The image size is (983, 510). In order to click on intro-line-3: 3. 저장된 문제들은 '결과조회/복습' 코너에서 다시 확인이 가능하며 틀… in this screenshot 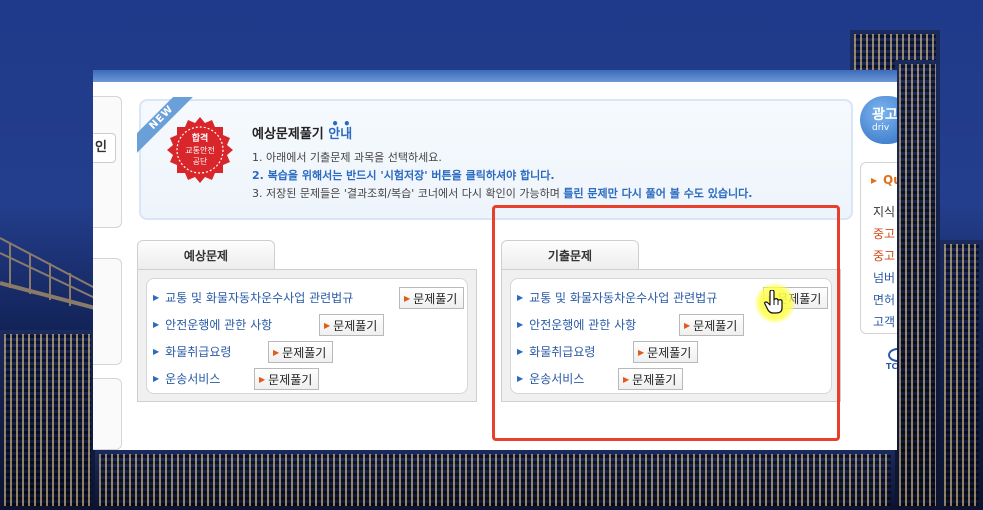, I will do `click(502, 193)`.